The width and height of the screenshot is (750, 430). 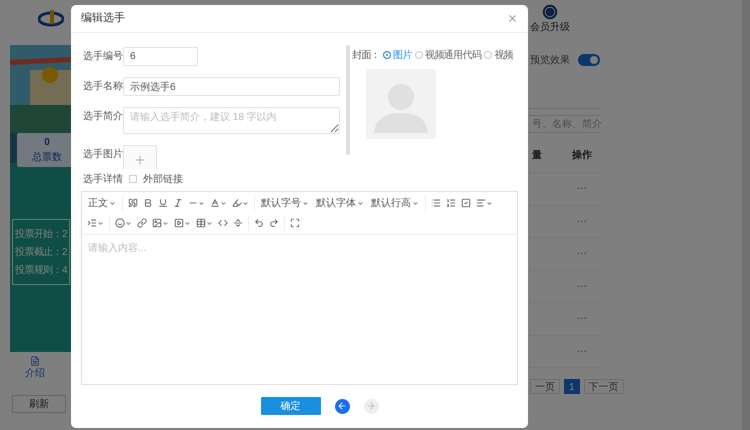 What do you see at coordinates (550, 61) in the screenshot?
I see `preview-label: 预览效果` at bounding box center [550, 61].